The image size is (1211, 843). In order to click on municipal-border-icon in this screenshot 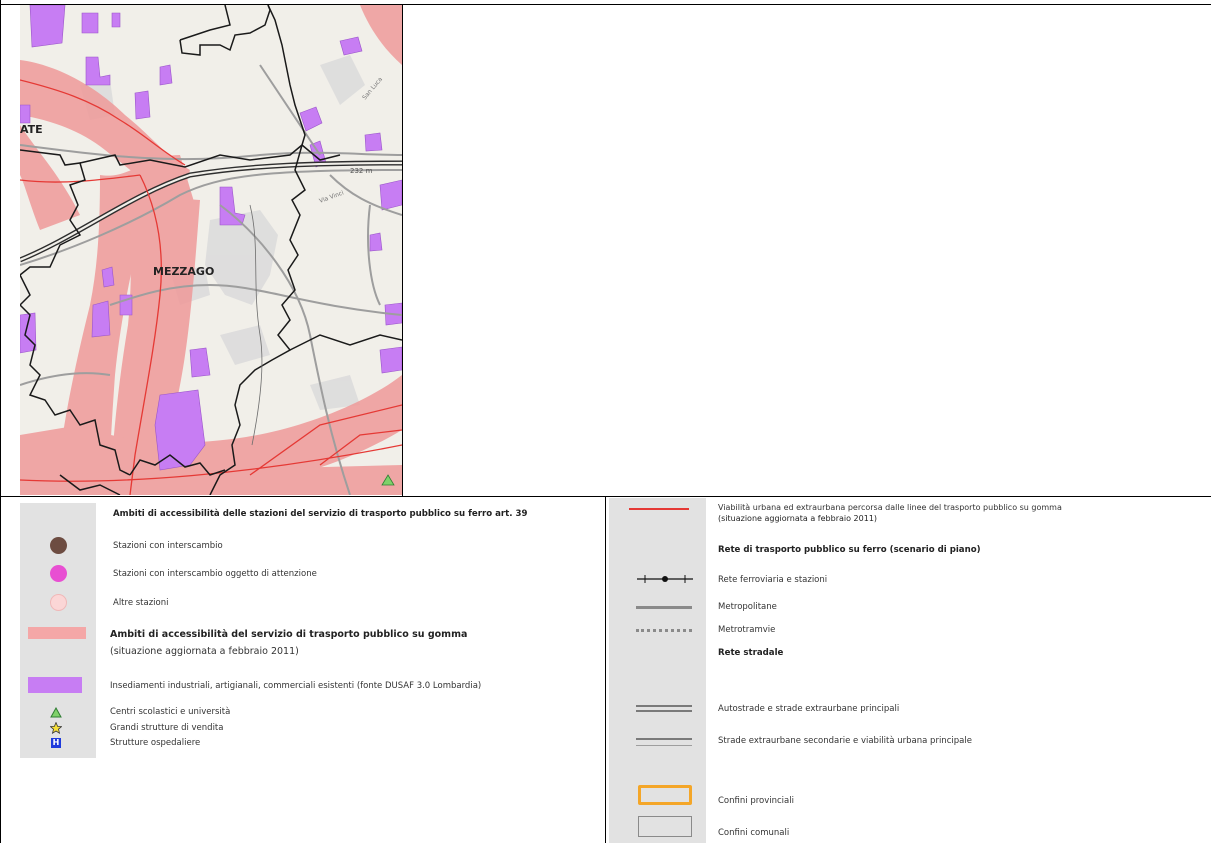, I will do `click(665, 826)`.